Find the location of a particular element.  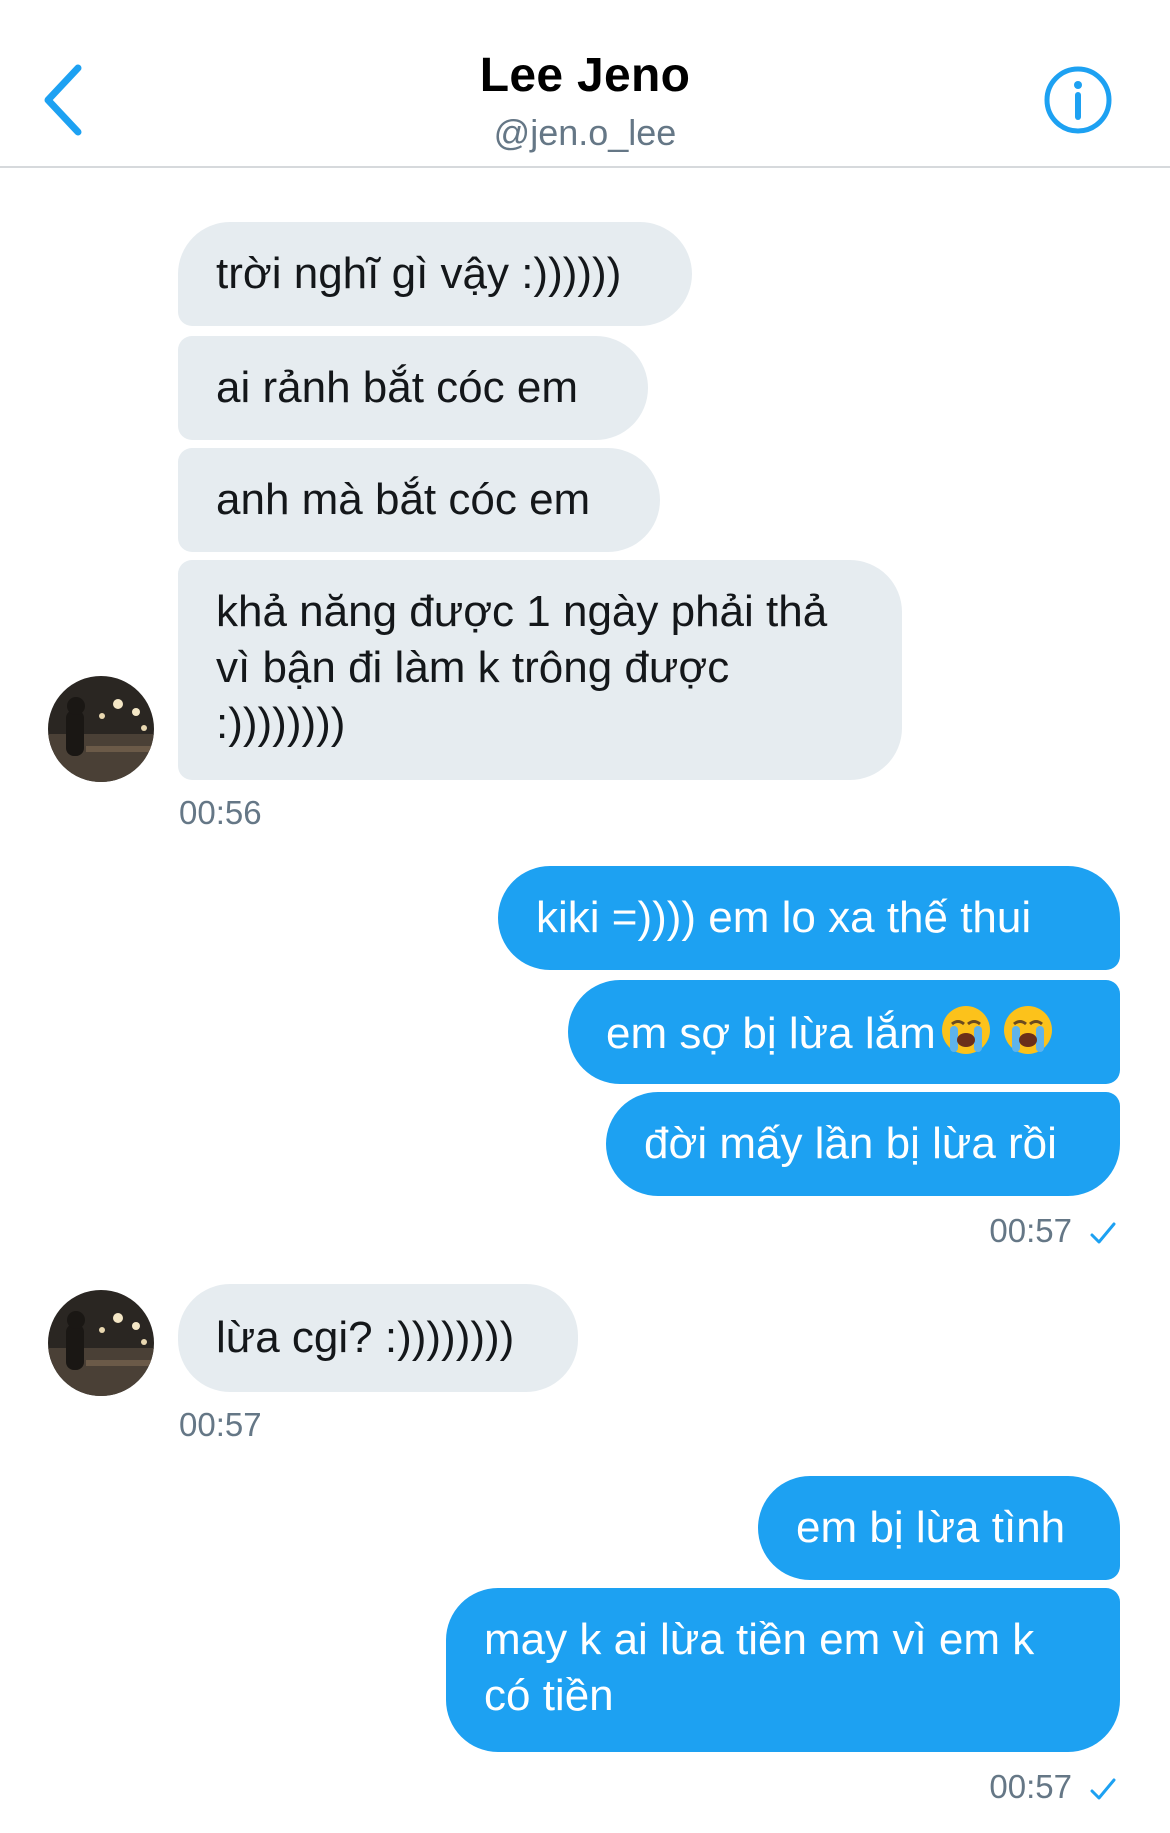

info-icon is located at coordinates (1078, 100).